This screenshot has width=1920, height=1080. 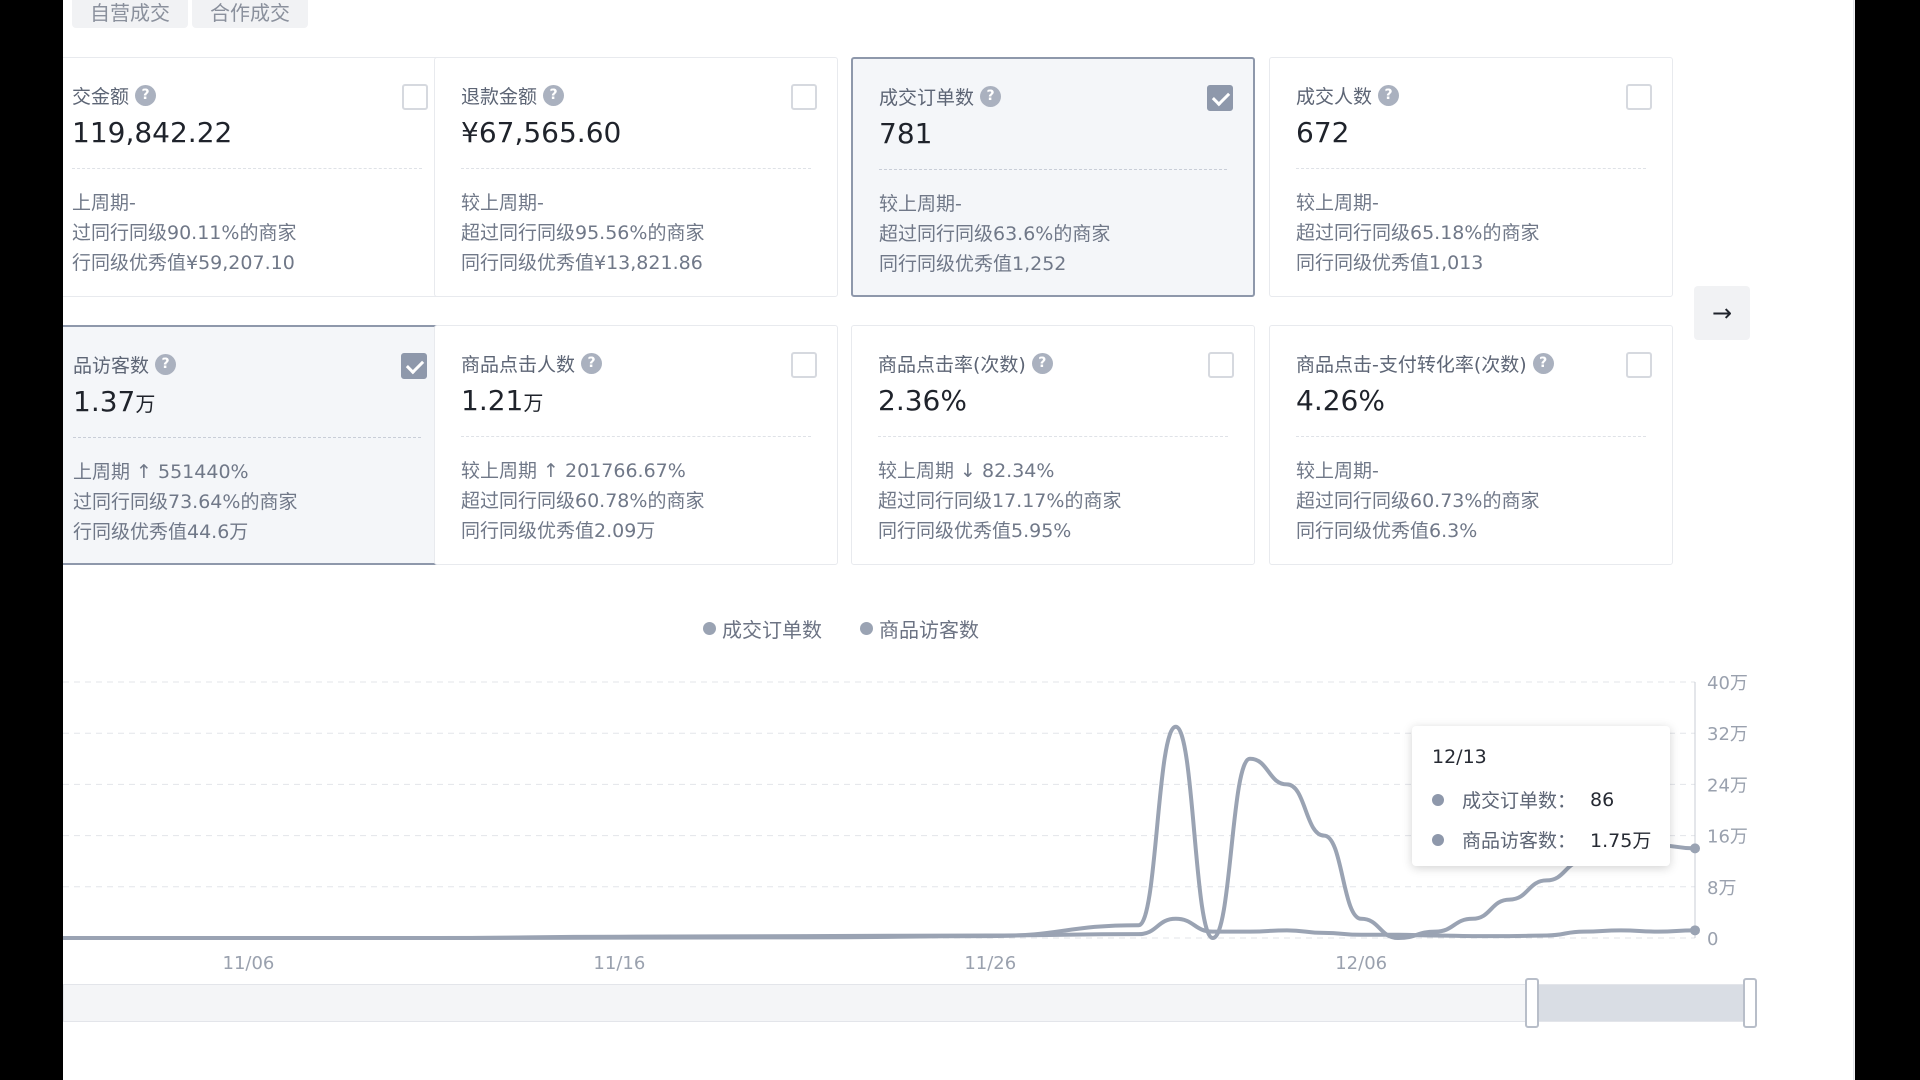 What do you see at coordinates (1541, 839) in the screenshot?
I see `tooltip-row-visitors: 商品访客数： 1.75万` at bounding box center [1541, 839].